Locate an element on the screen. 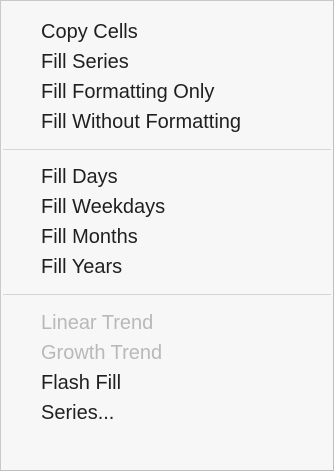 The width and height of the screenshot is (336, 473). menu-item-flash-fill: Flash Fill is located at coordinates (167, 383).